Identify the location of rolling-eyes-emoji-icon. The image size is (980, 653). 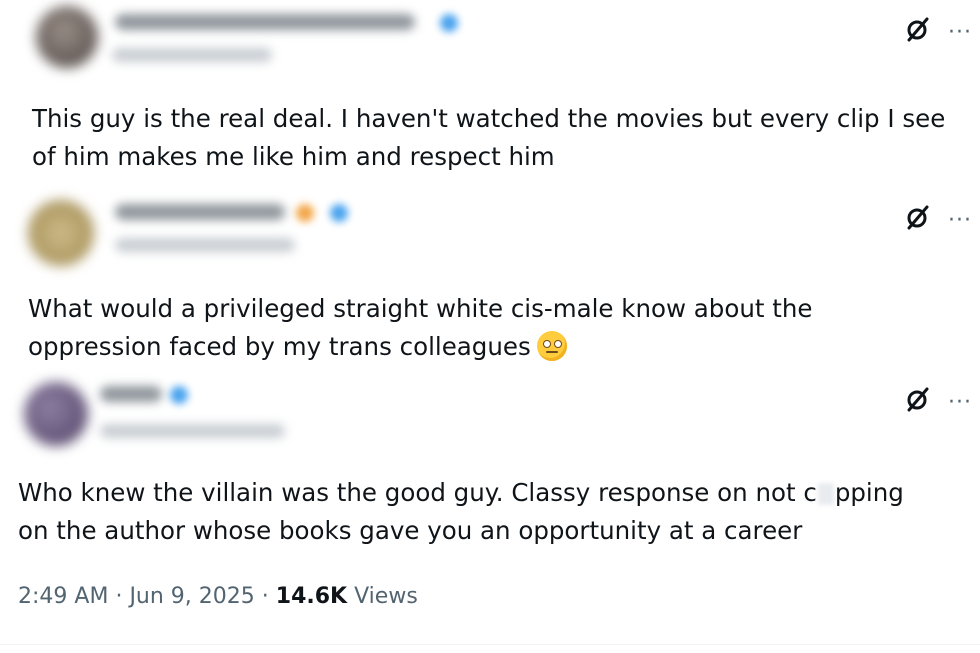
(551, 346).